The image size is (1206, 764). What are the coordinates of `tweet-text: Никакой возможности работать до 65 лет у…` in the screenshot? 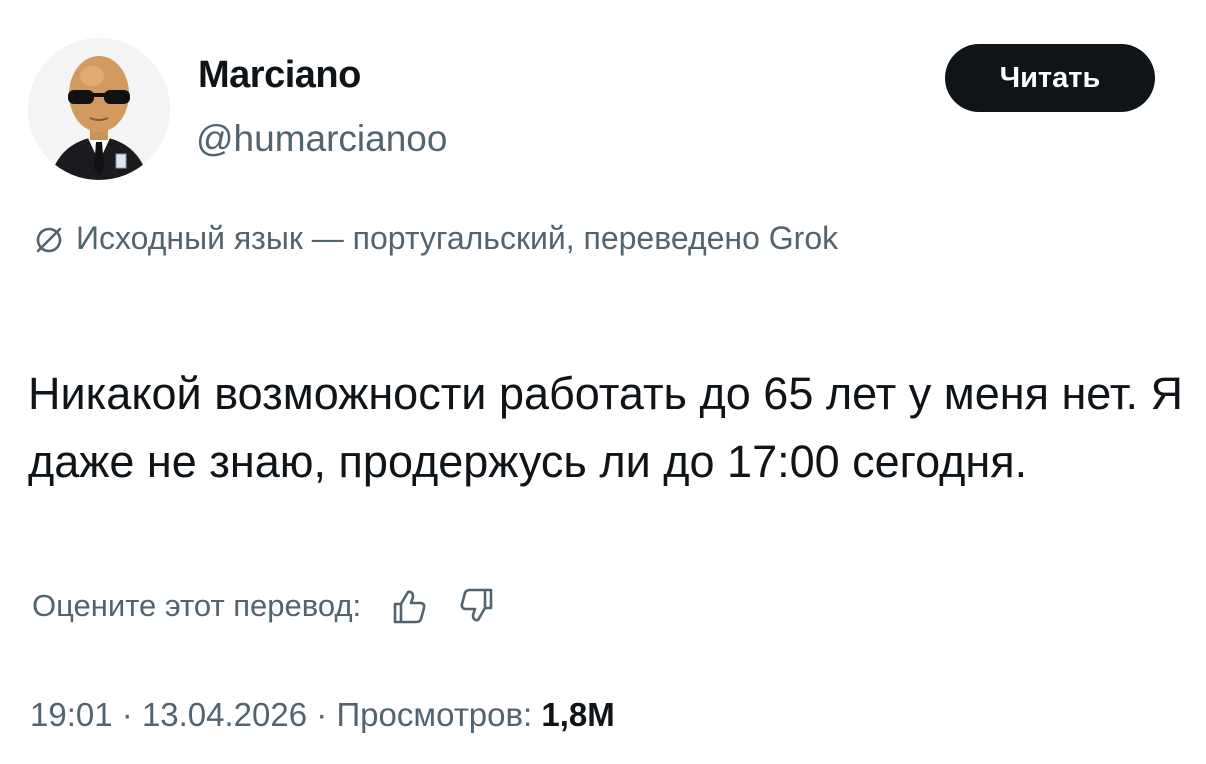 It's located at (605, 427).